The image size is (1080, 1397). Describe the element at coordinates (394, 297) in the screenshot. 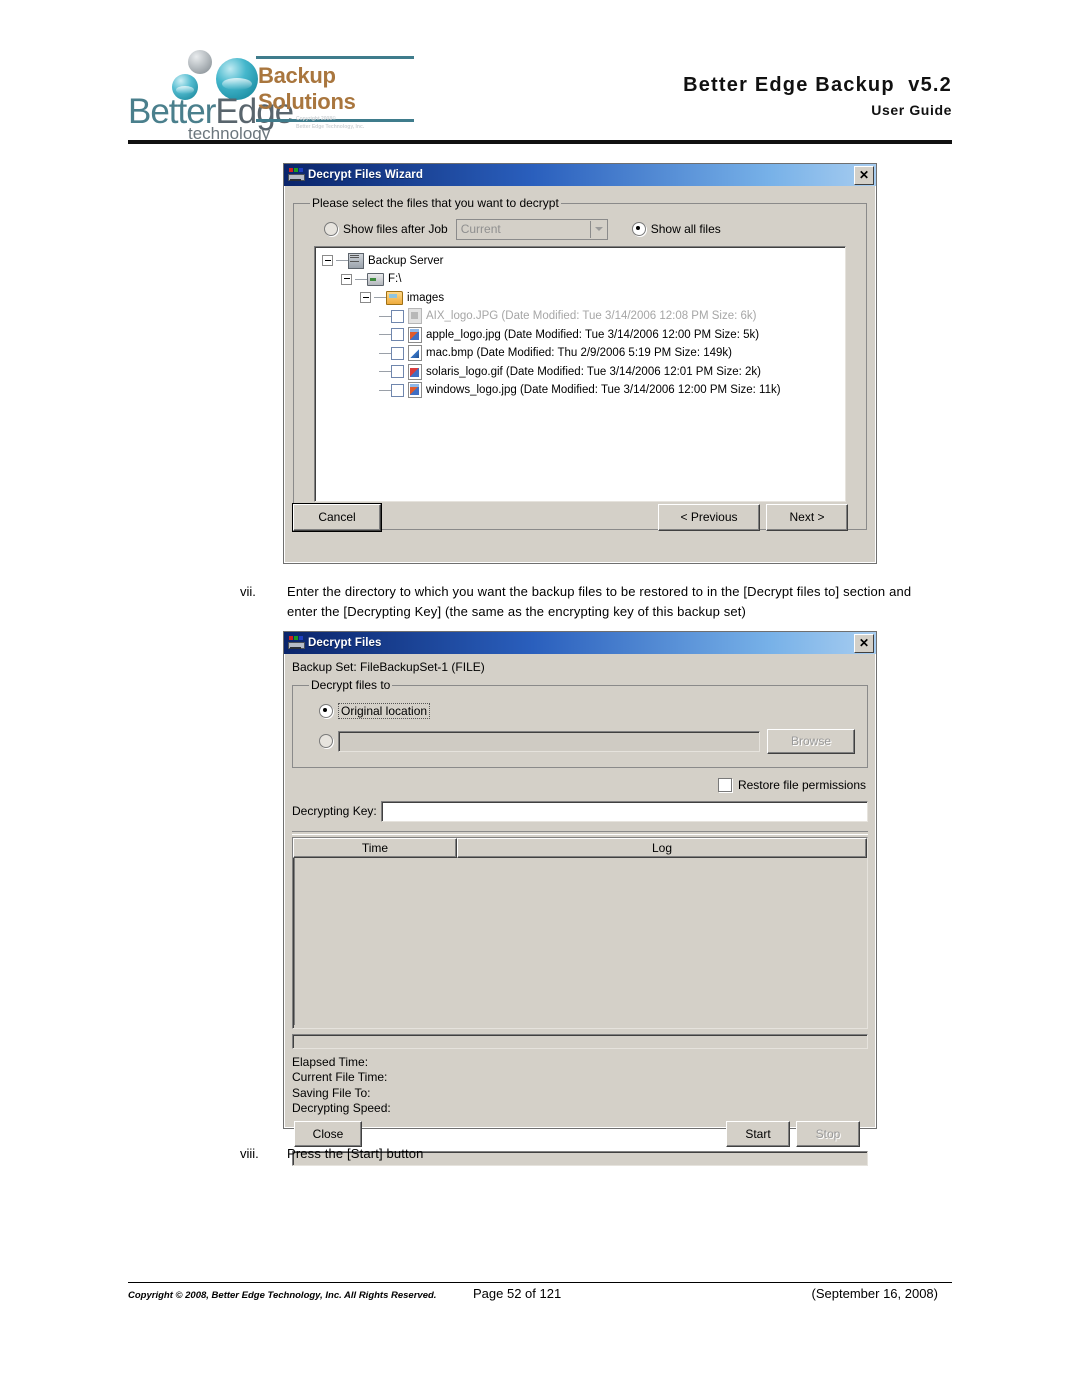

I see `folder-icon` at that location.